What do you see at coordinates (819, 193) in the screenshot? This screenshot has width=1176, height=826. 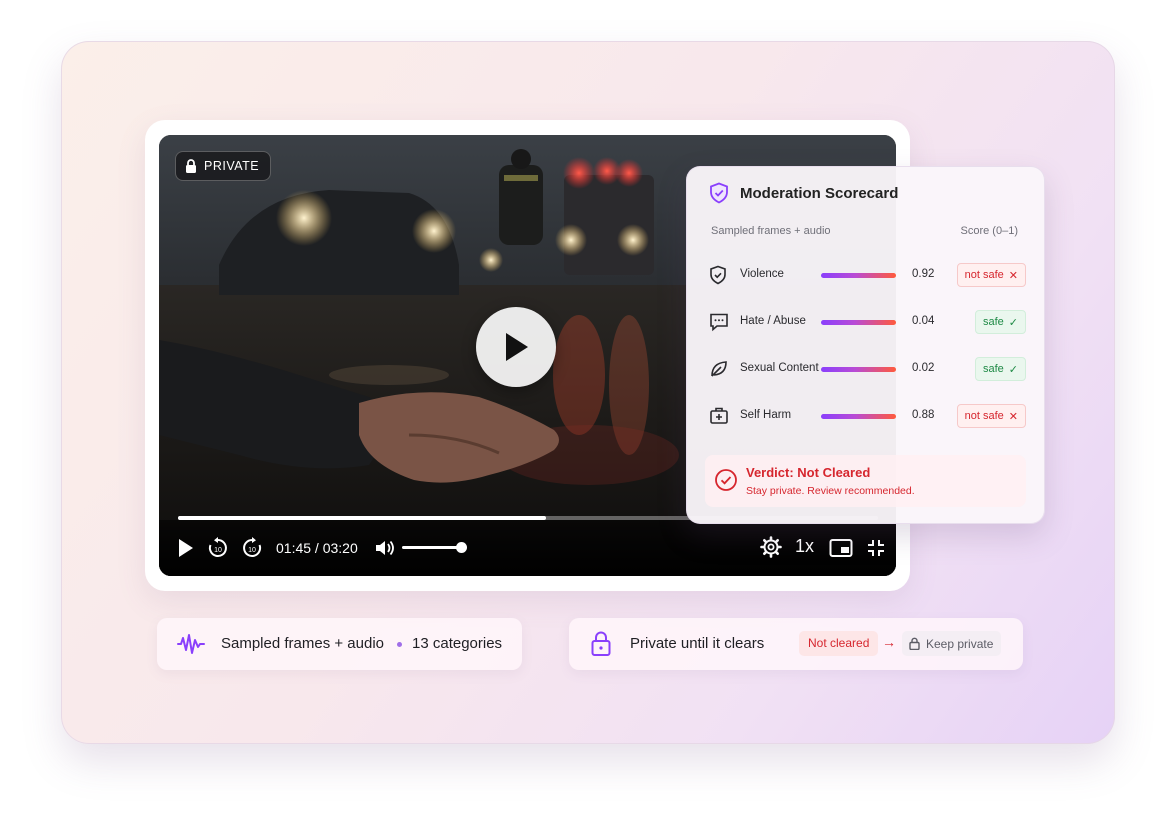 I see `scorecard-title: Moderation Scorecard` at bounding box center [819, 193].